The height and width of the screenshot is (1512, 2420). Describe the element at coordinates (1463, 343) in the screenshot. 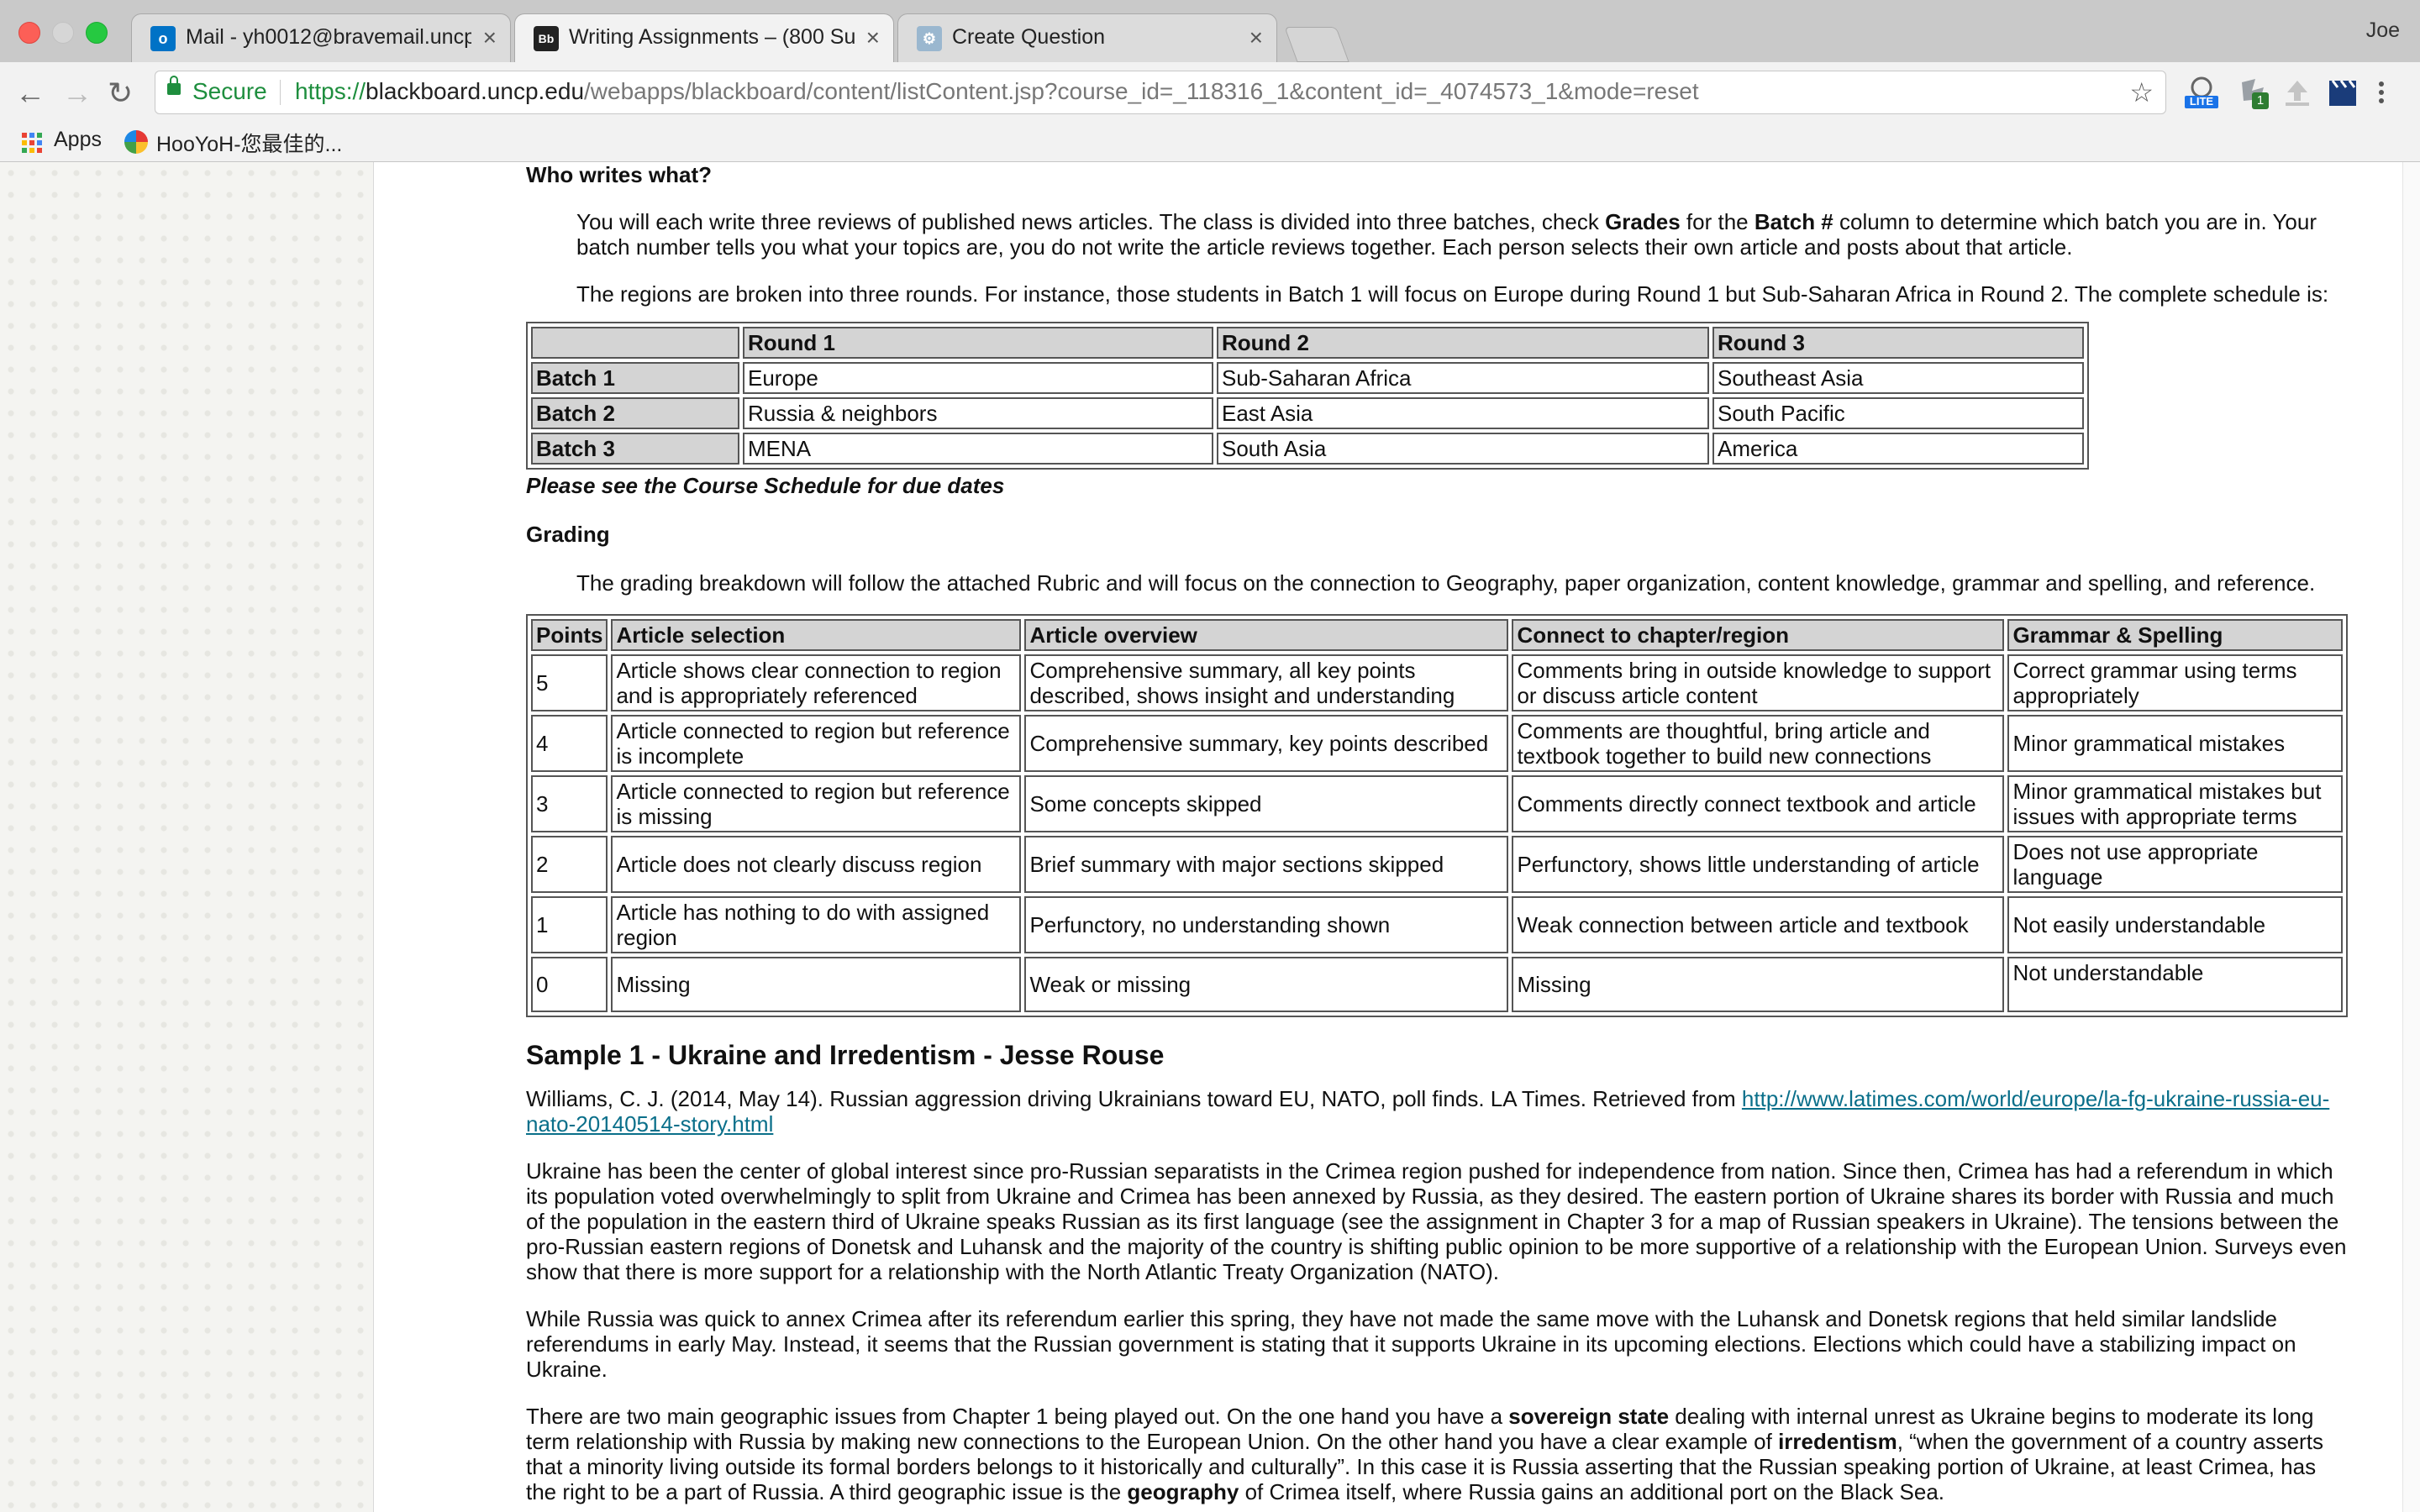

I see `schedule-header-cell: Round 2` at that location.